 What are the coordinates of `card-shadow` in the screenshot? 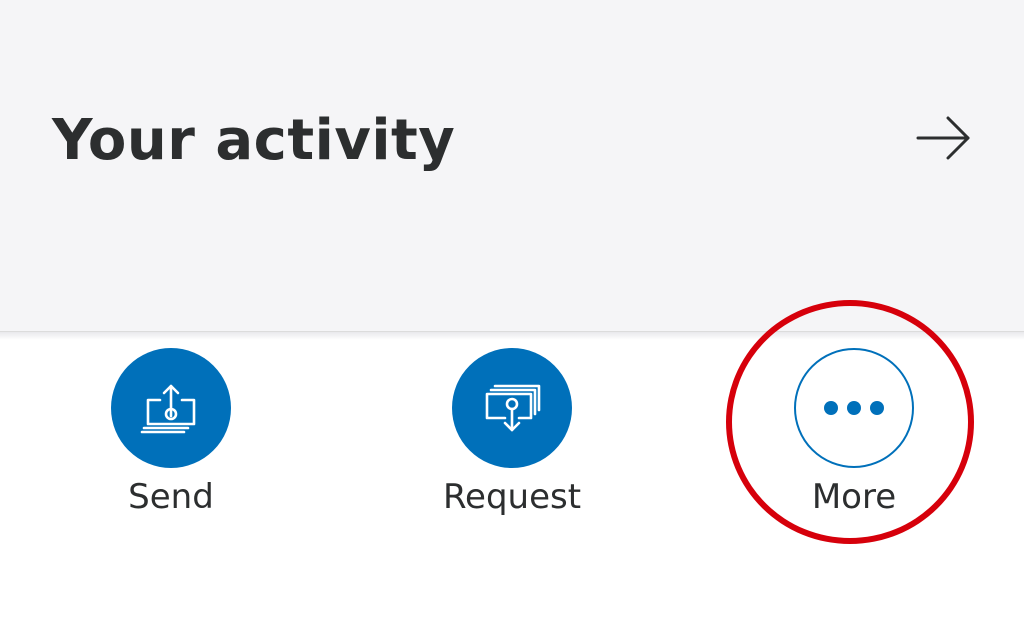 It's located at (512, 336).